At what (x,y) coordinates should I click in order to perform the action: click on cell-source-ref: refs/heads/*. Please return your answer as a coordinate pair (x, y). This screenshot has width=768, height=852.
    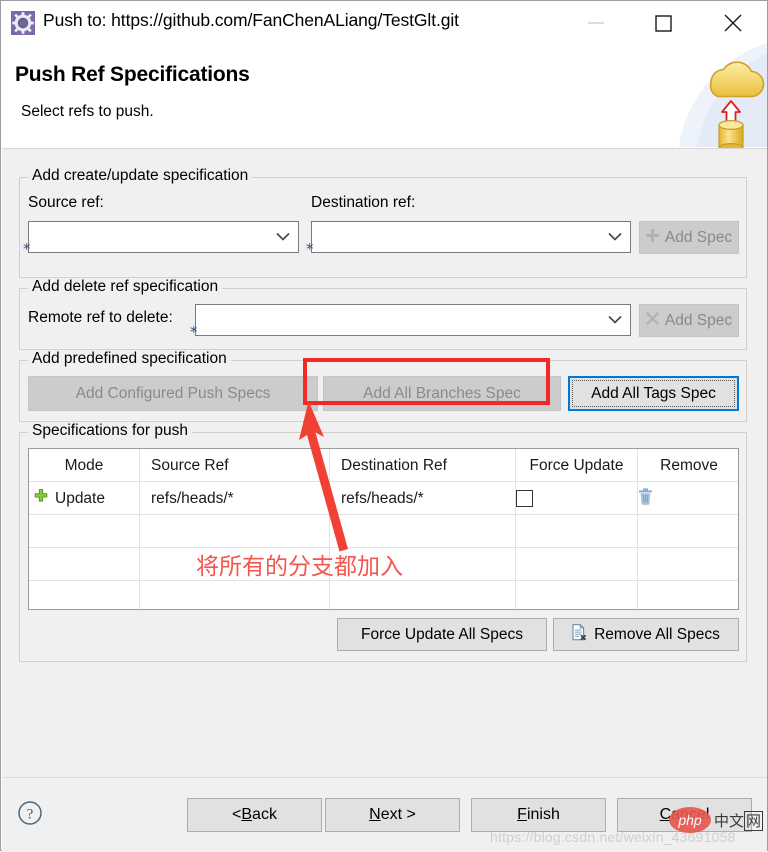
    Looking at the image, I should click on (192, 498).